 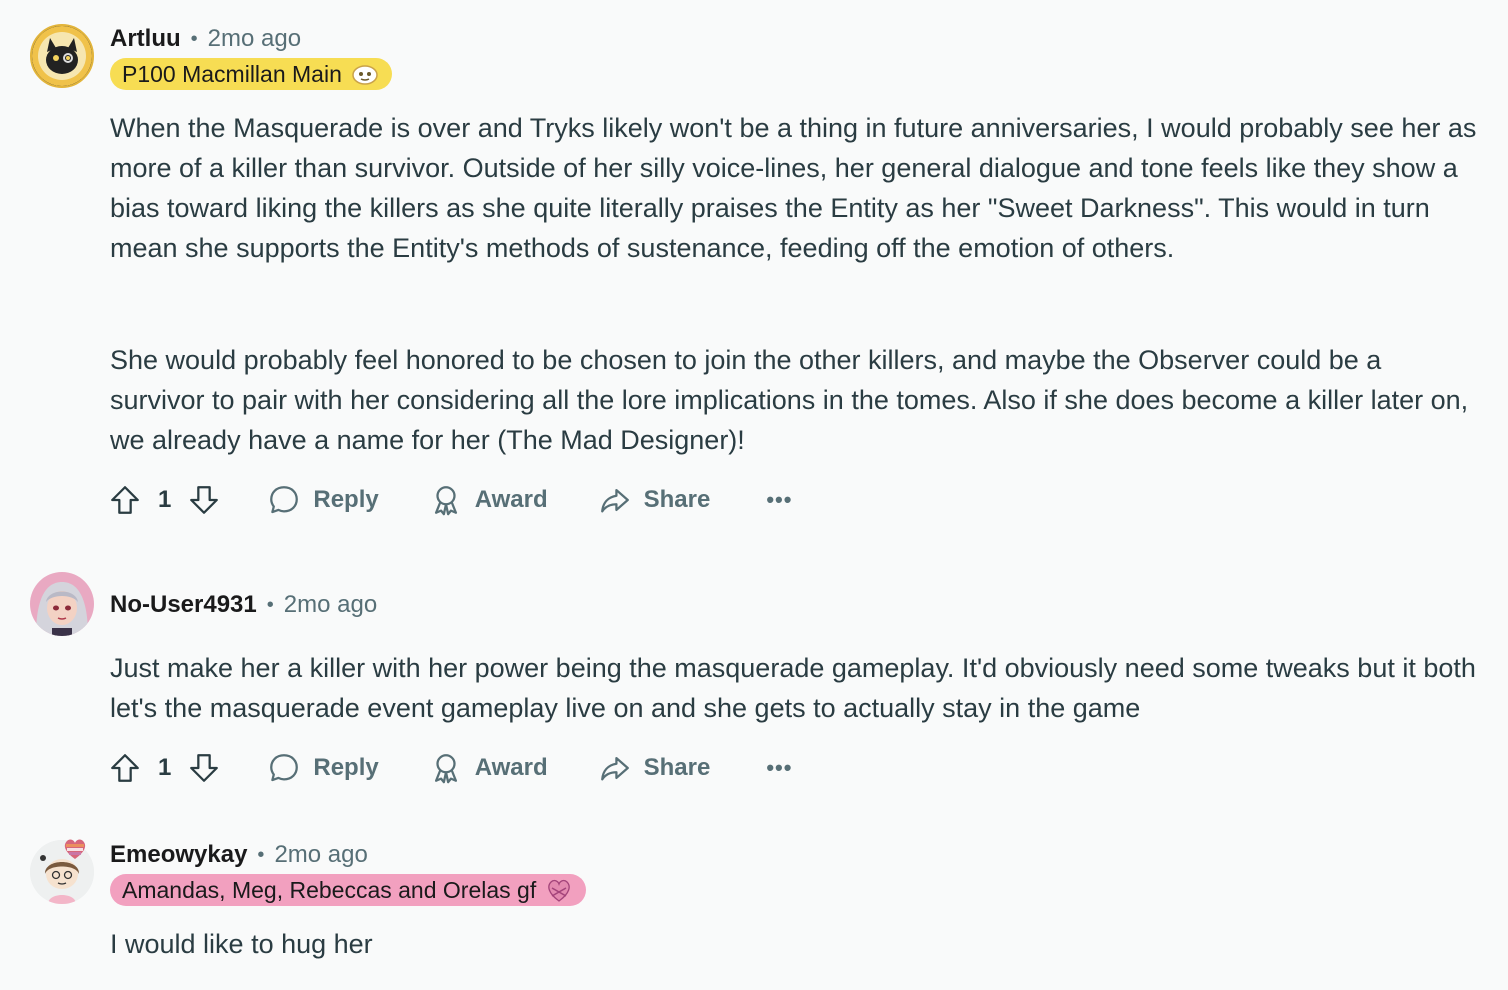 What do you see at coordinates (178, 855) in the screenshot?
I see `username: Emeowykay` at bounding box center [178, 855].